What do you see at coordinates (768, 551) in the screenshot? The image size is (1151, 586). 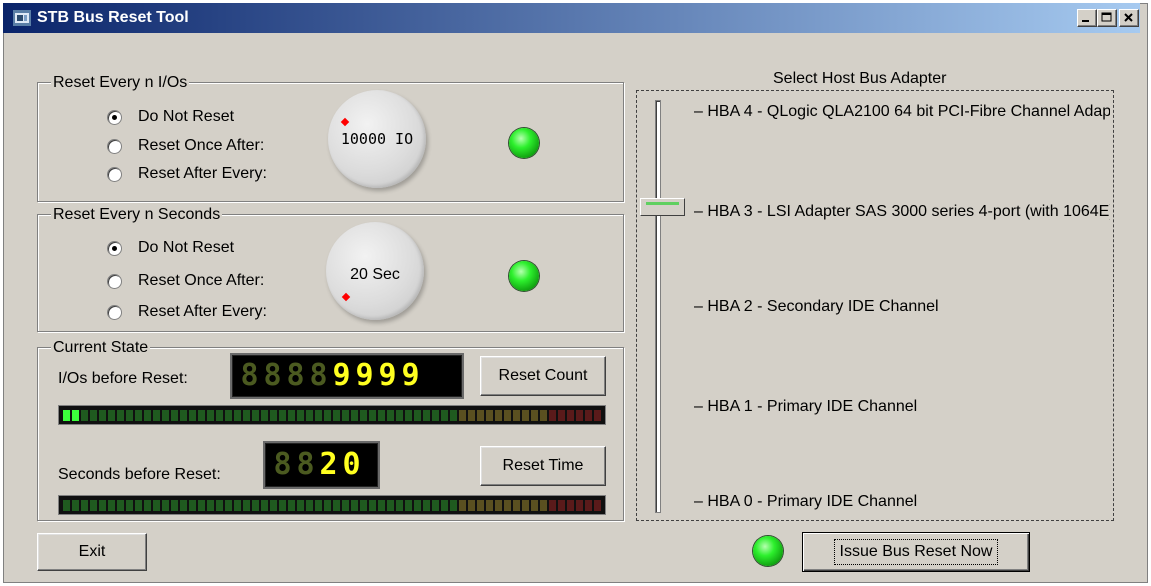 I see `bus-reset-status-led` at bounding box center [768, 551].